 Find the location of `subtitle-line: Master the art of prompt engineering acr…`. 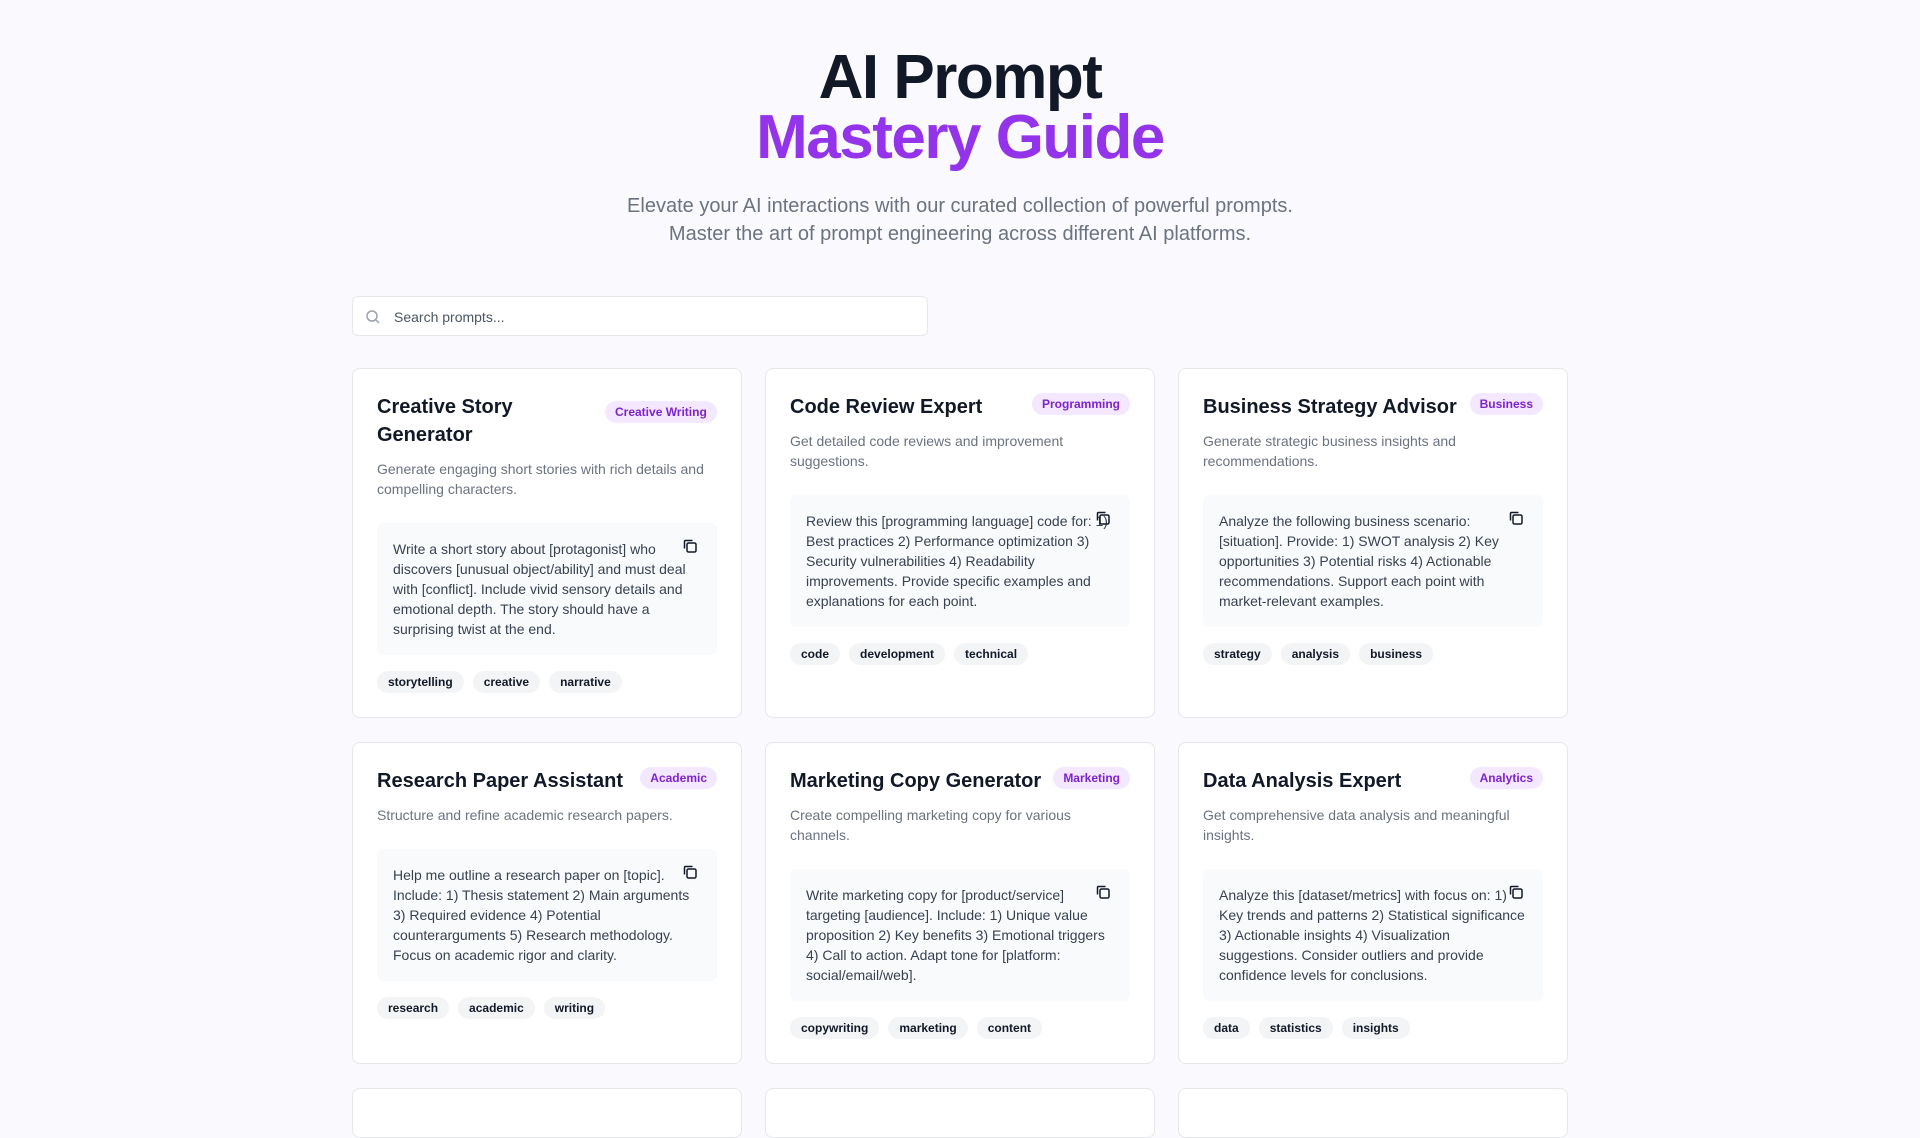

subtitle-line: Master the art of prompt engineering acr… is located at coordinates (960, 234).